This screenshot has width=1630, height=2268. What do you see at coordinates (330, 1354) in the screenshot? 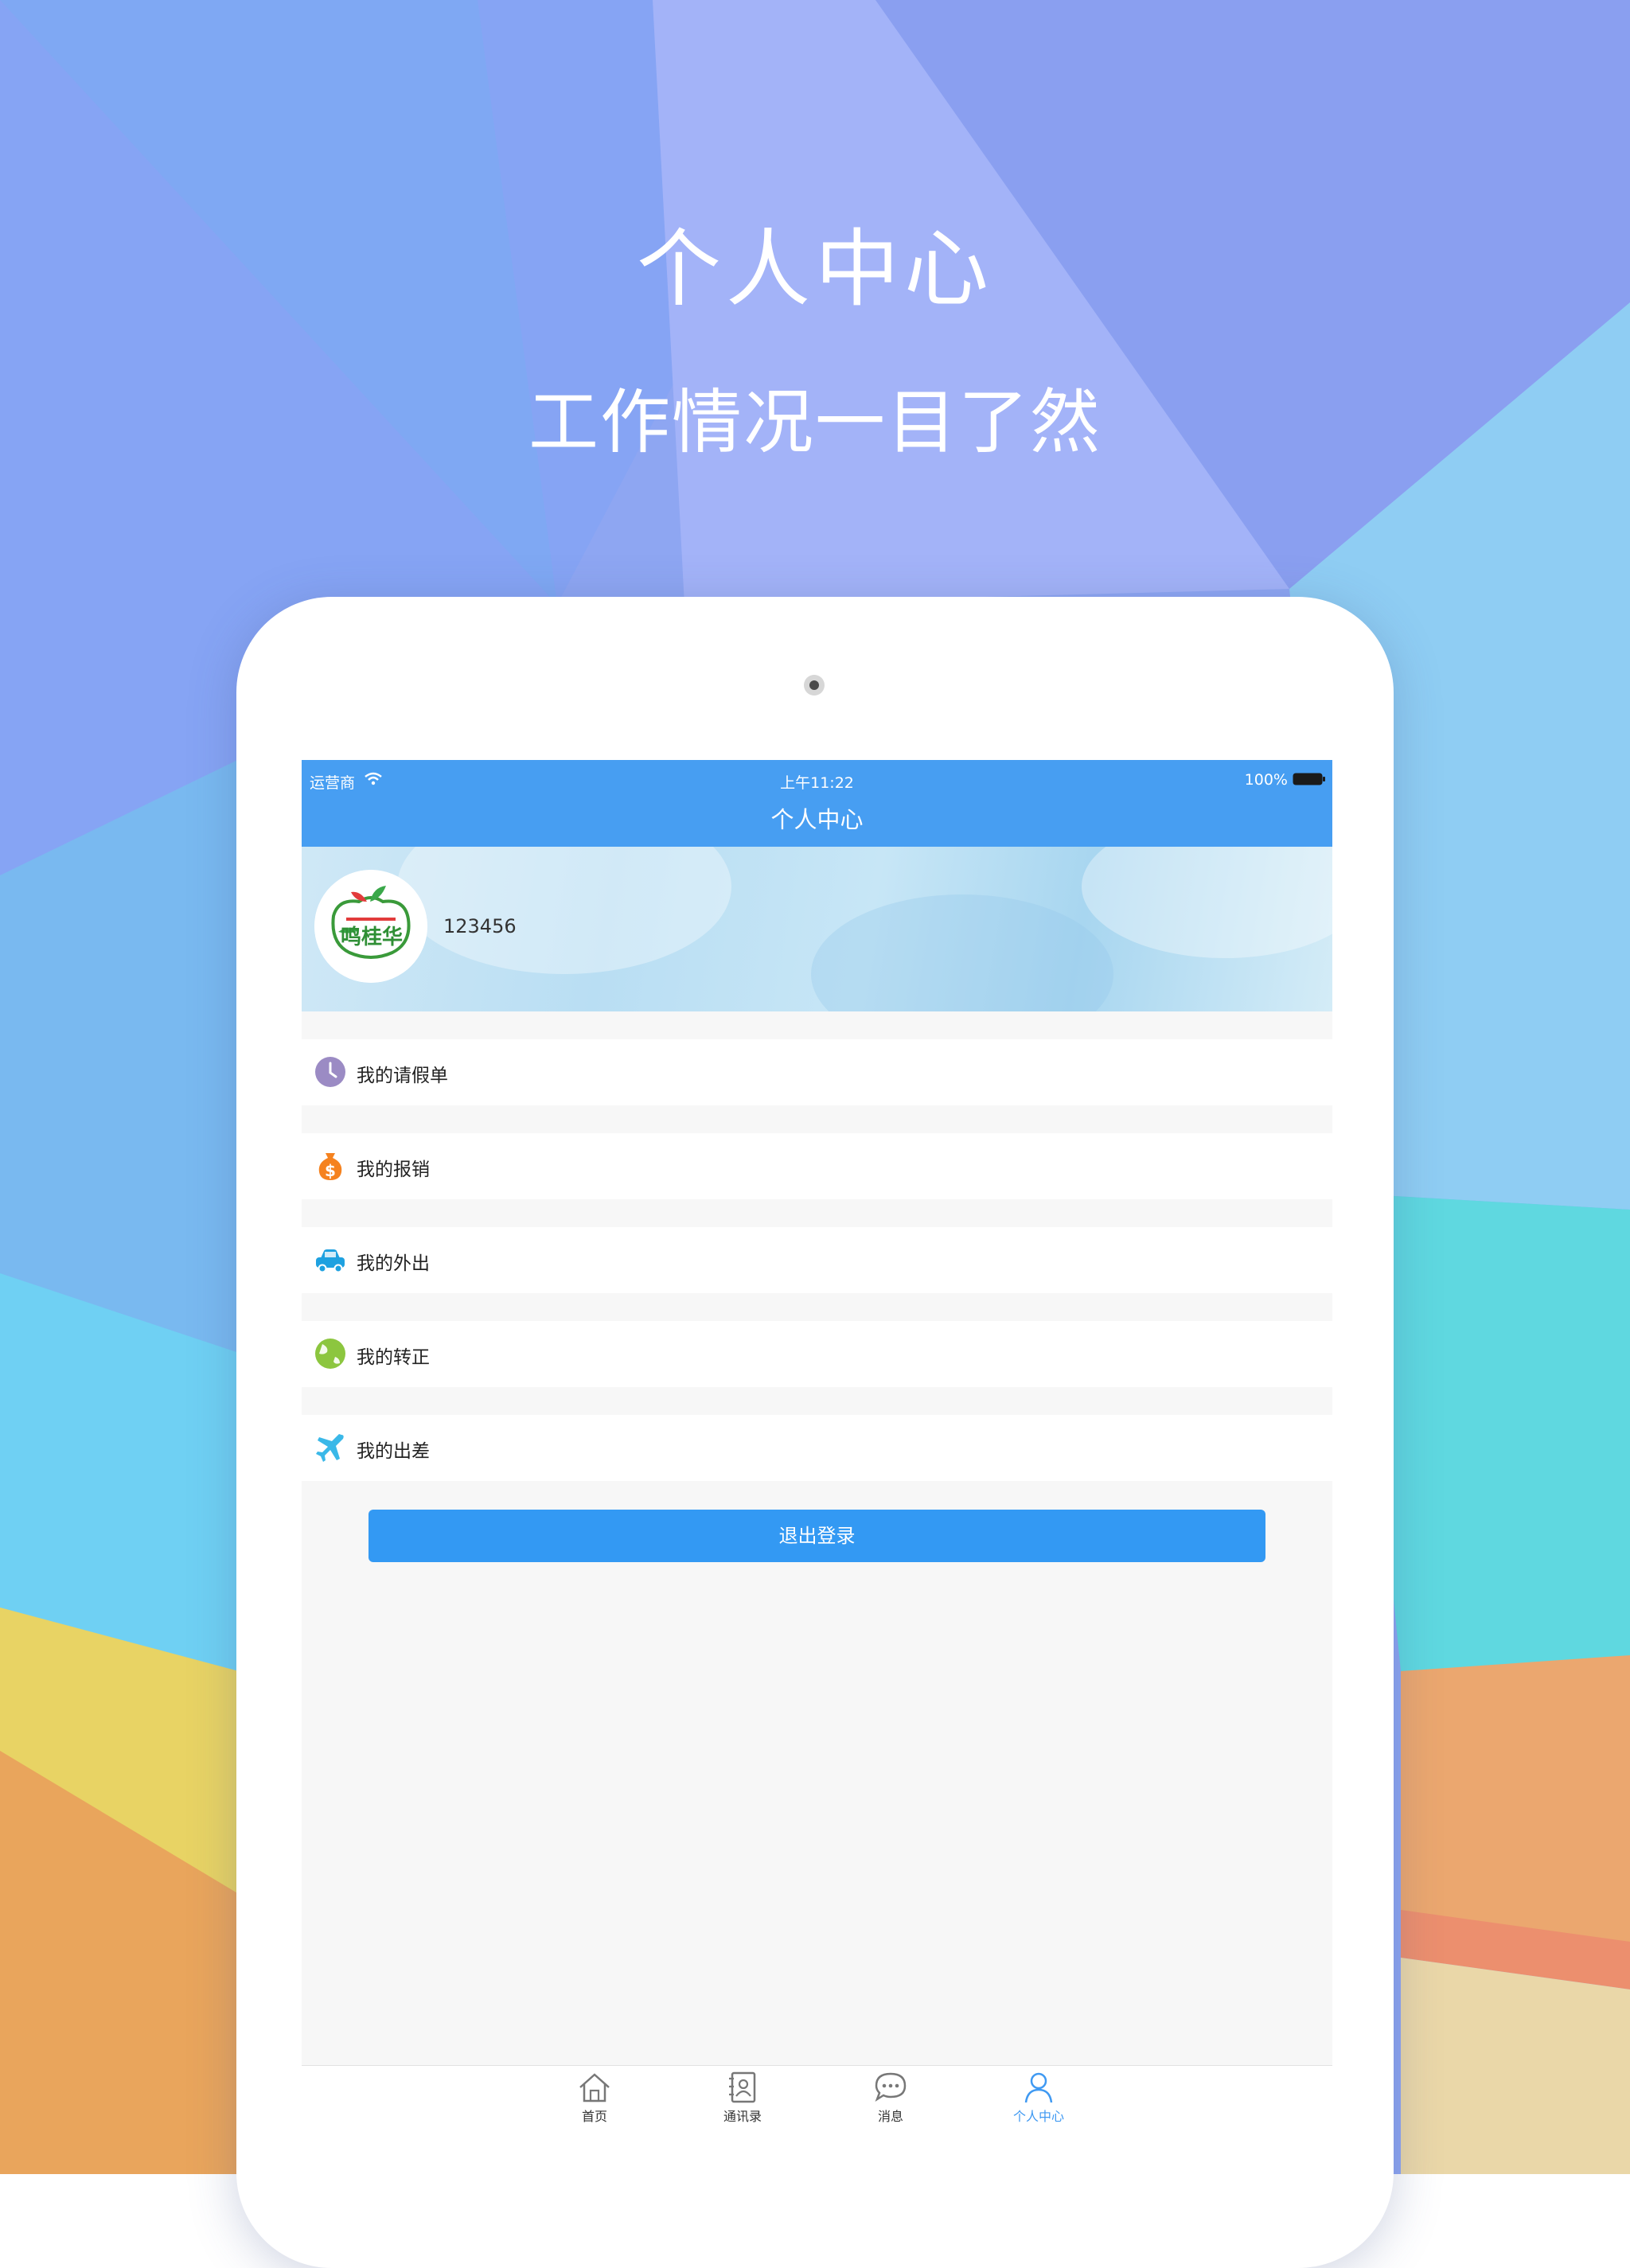
I see `globe-icon` at bounding box center [330, 1354].